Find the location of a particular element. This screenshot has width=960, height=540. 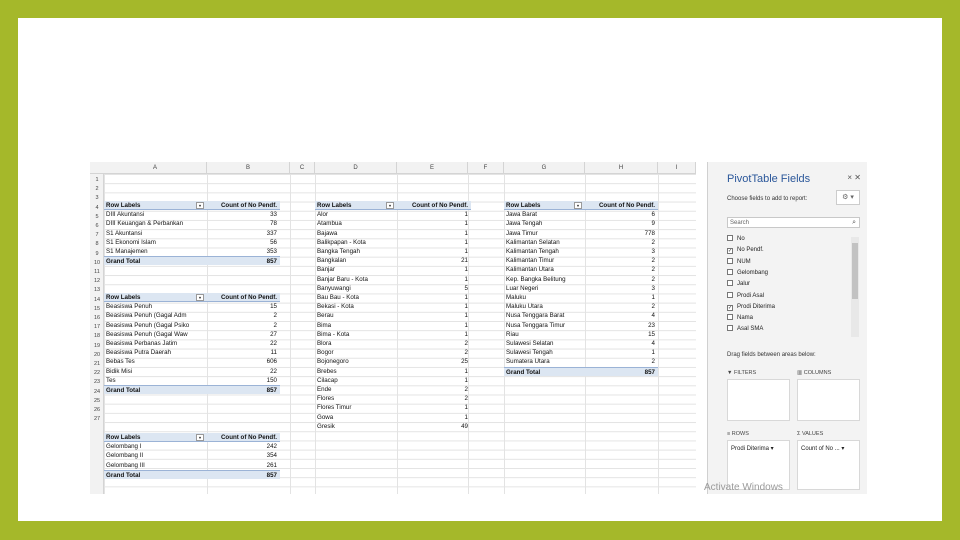

pivot-data-row: Gowa 1 is located at coordinates (393, 417).